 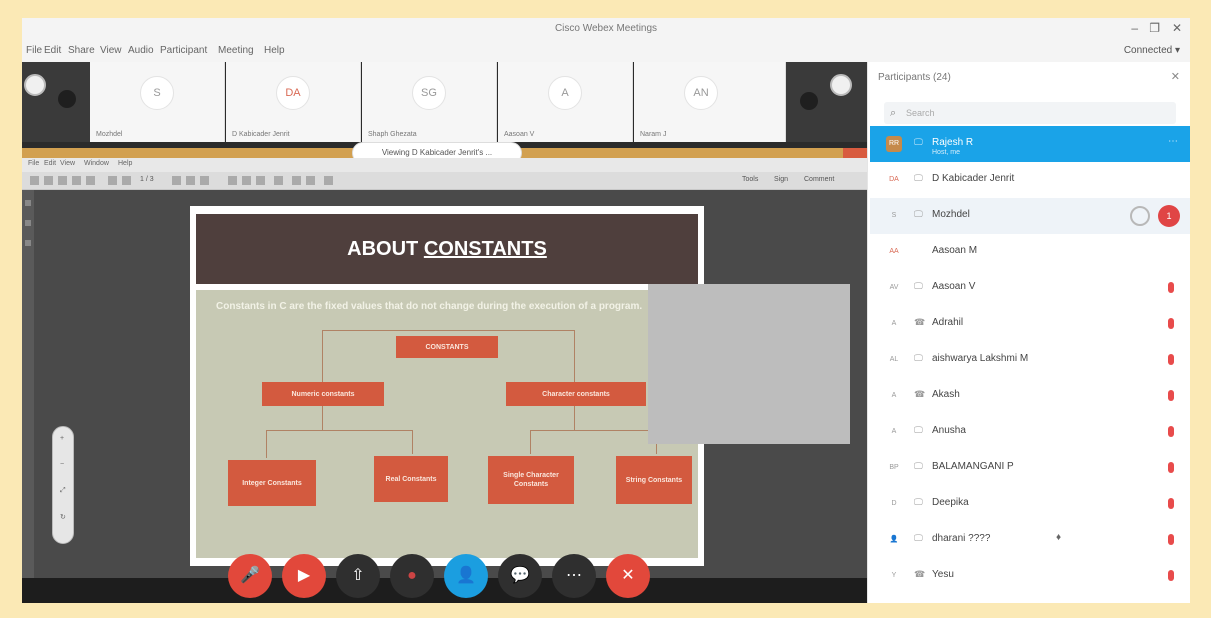 I want to click on leave-button: ✕, so click(x=628, y=576).